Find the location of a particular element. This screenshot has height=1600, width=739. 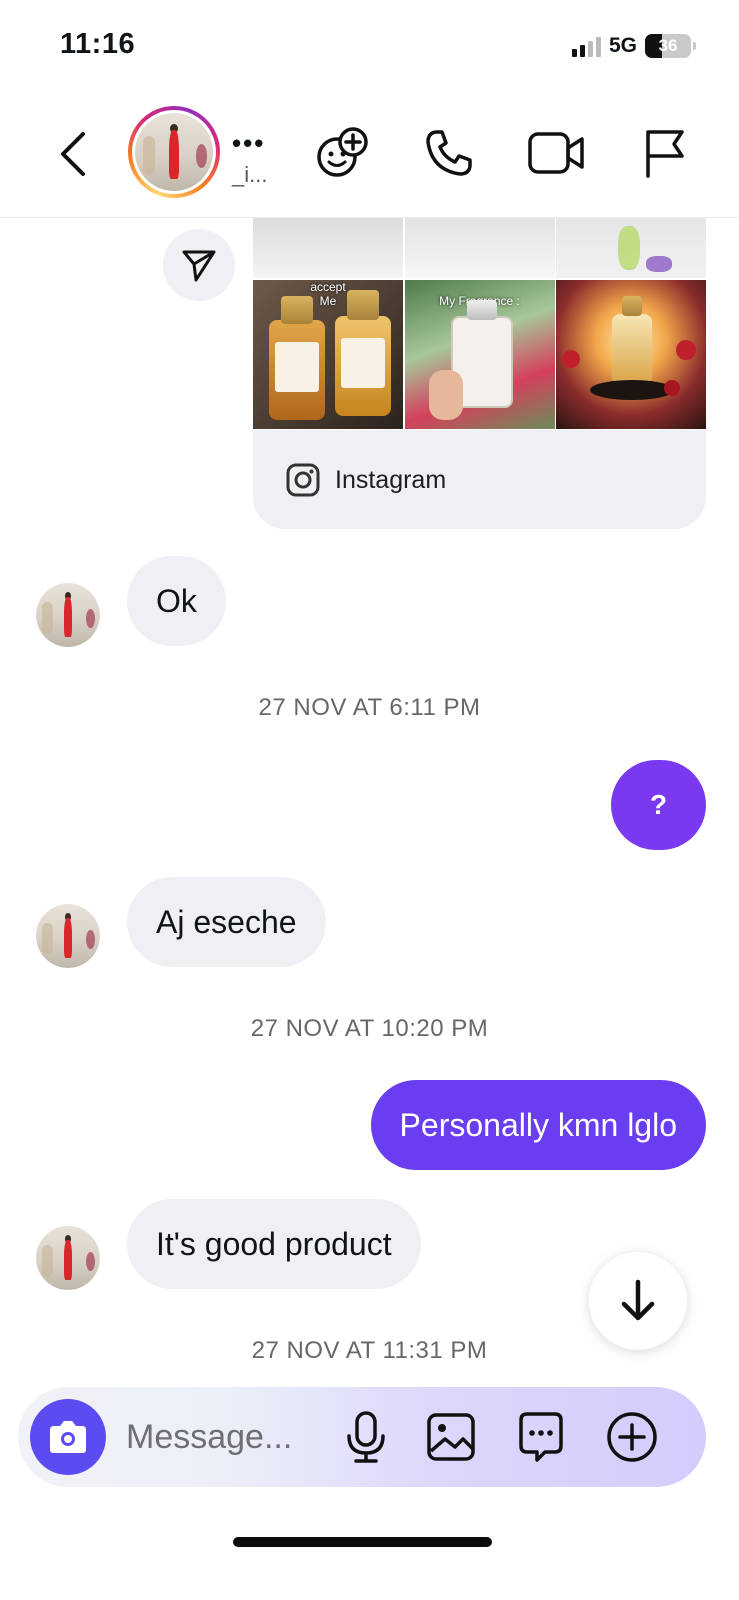

contact-avatar is located at coordinates (174, 152).